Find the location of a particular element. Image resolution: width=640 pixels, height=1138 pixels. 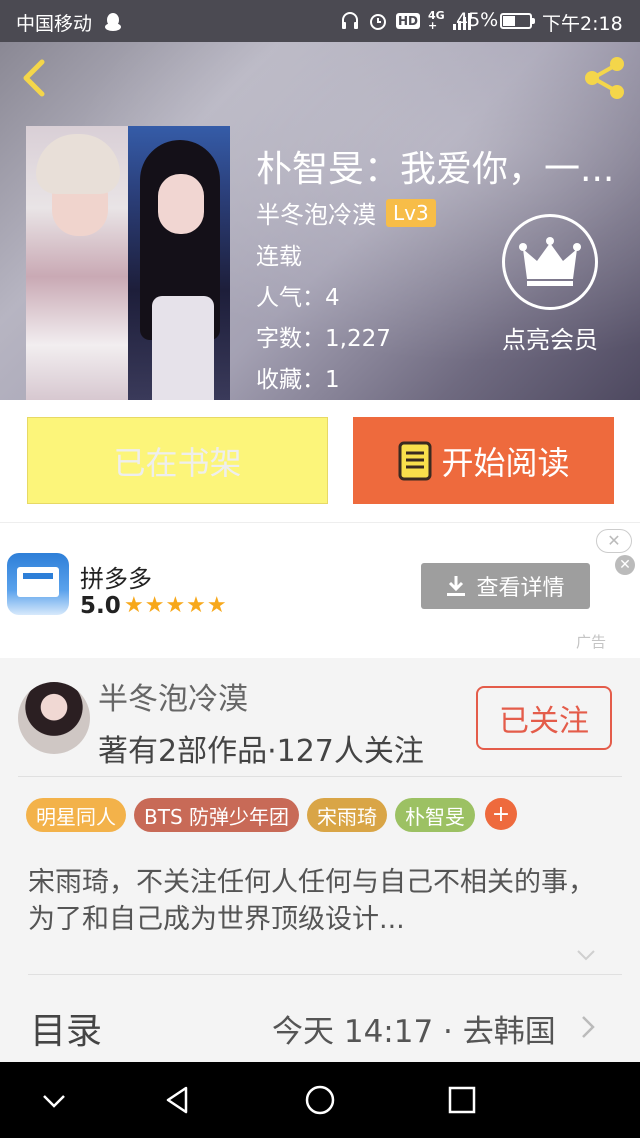

tag-item: 宋雨琦 is located at coordinates (347, 815).